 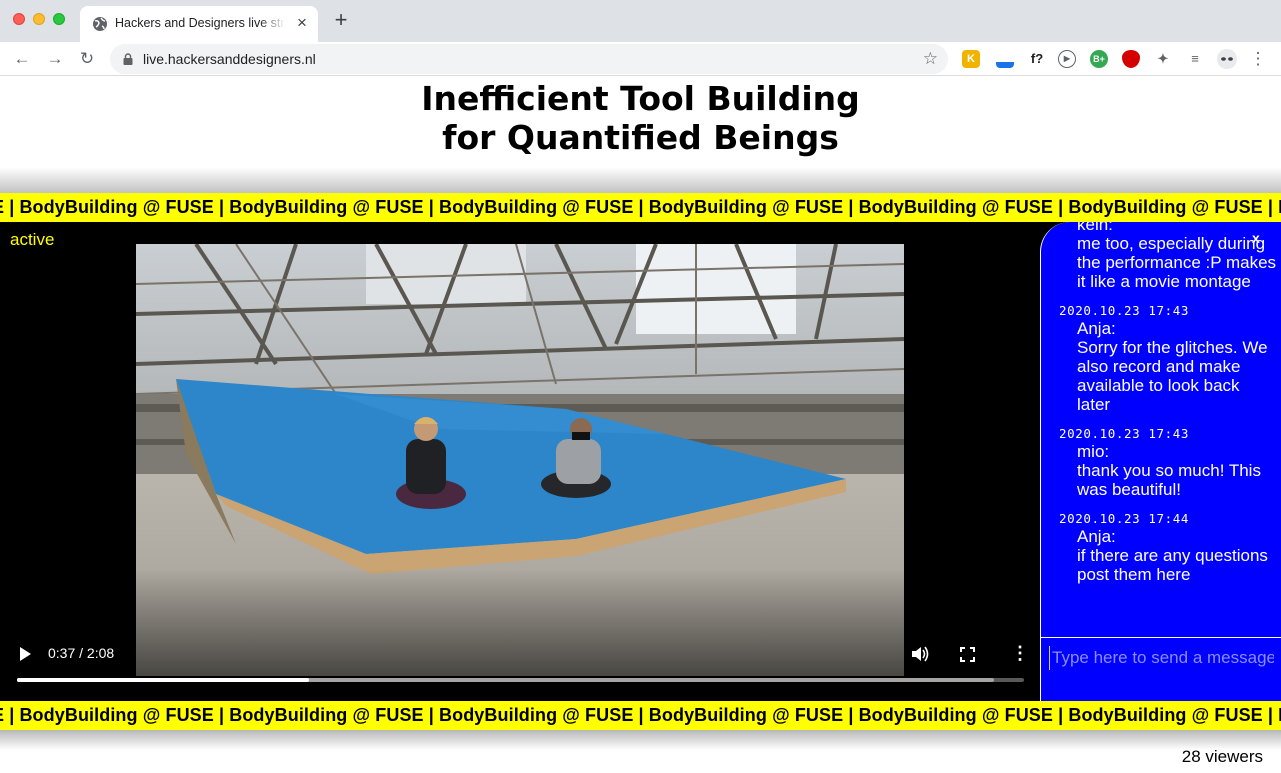 What do you see at coordinates (100, 24) in the screenshot?
I see `globe-icon` at bounding box center [100, 24].